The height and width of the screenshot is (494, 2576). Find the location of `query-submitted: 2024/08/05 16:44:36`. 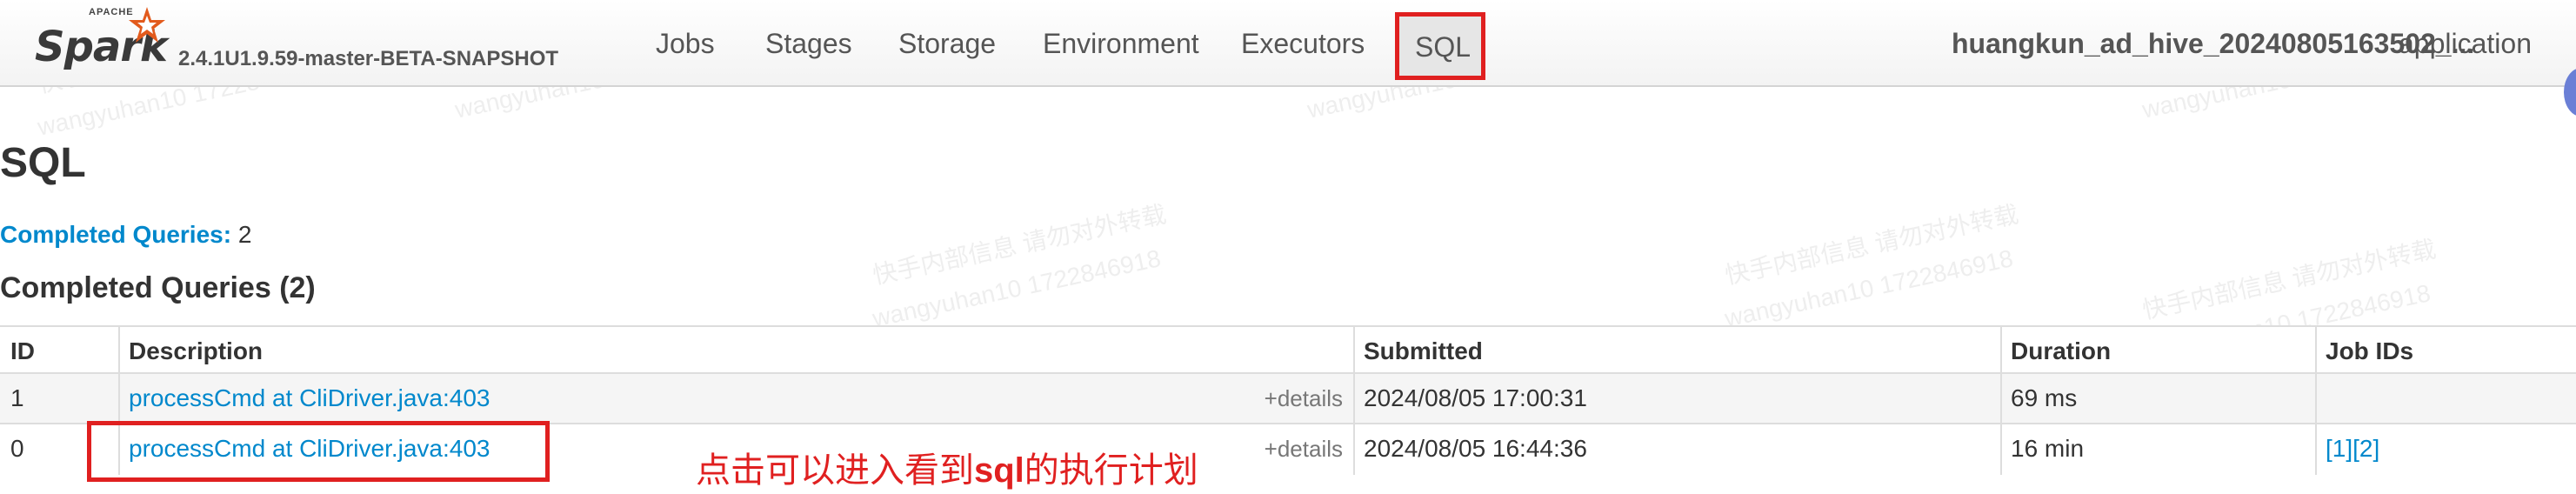

query-submitted: 2024/08/05 16:44:36 is located at coordinates (1676, 449).